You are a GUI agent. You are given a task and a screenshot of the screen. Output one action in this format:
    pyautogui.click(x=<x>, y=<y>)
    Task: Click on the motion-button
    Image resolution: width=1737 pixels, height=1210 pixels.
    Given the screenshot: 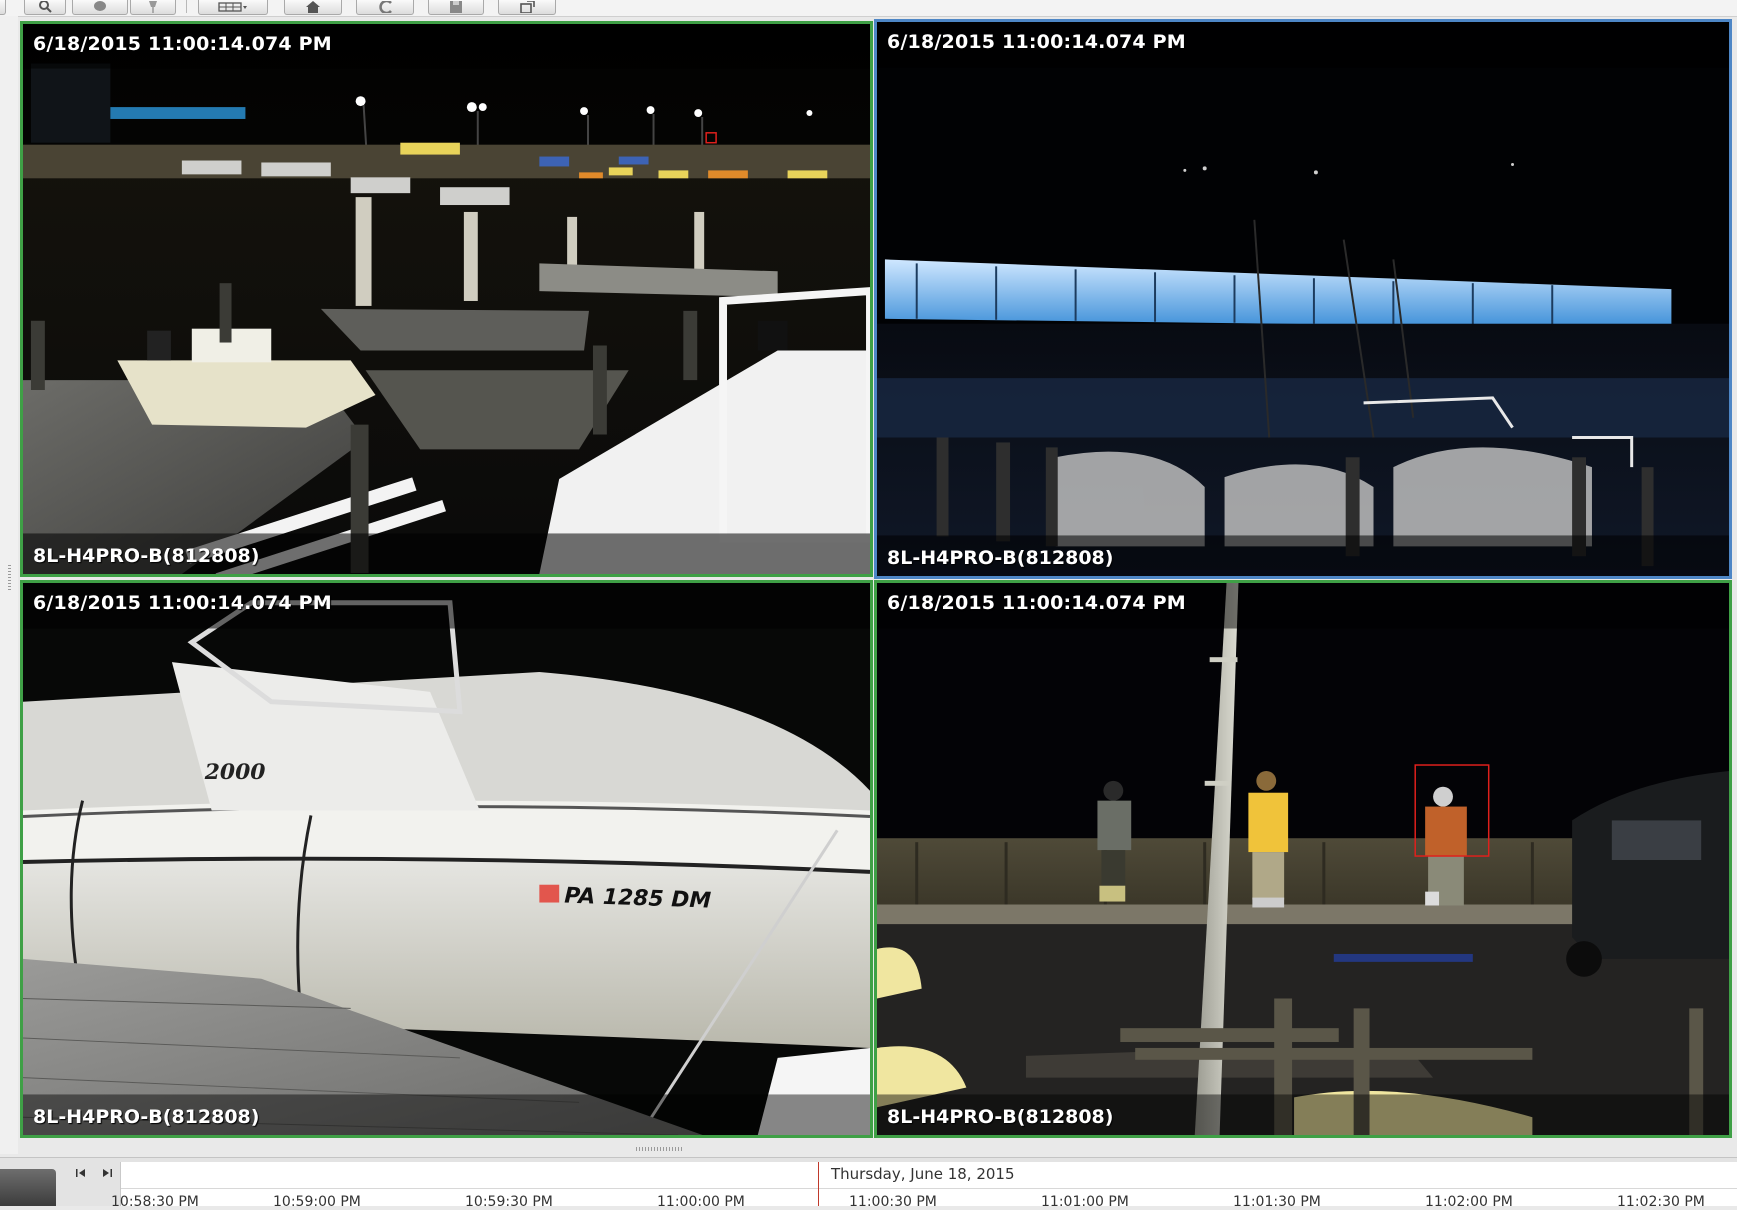 What is the action you would take?
    pyautogui.click(x=100, y=7)
    